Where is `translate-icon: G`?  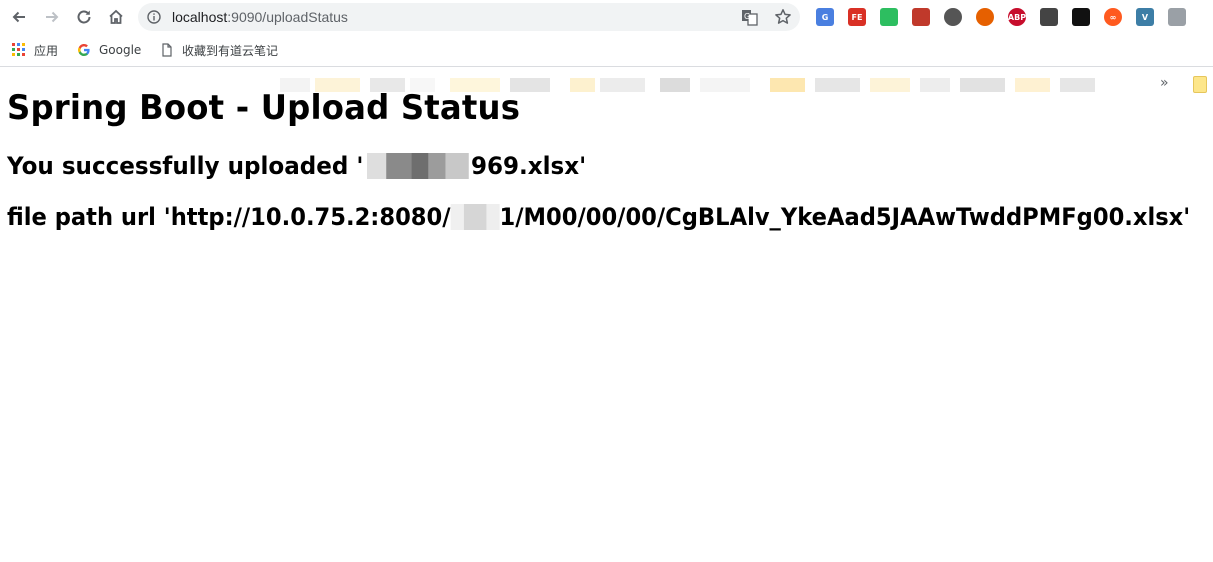
translate-icon: G is located at coordinates (749, 17).